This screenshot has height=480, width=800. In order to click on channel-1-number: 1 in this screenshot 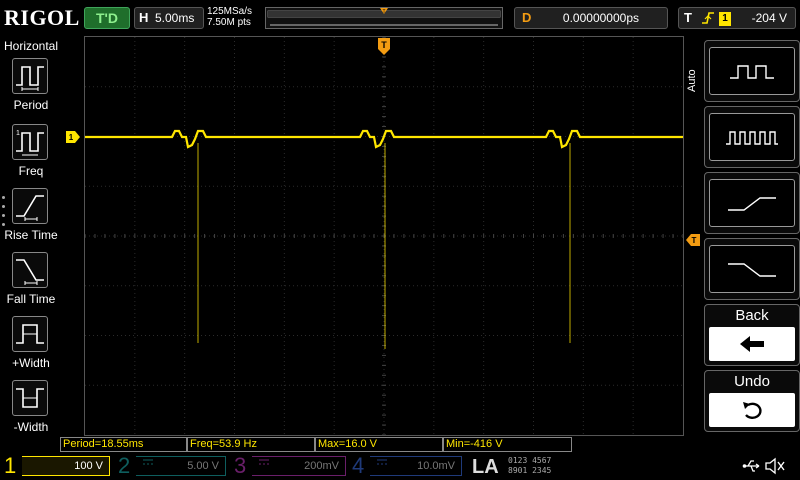, I will do `click(10, 465)`.